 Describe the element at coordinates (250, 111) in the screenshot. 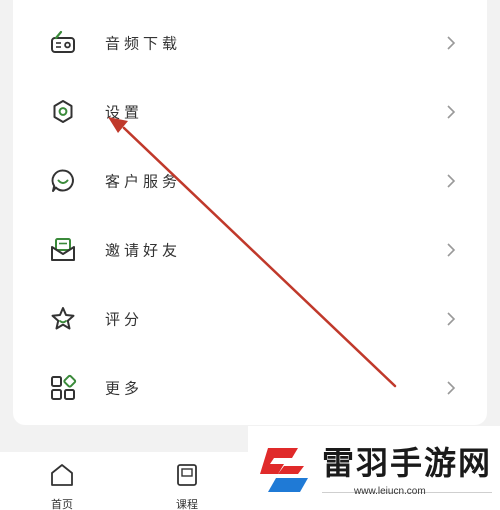

I see `menu-item-settings: 设置` at that location.